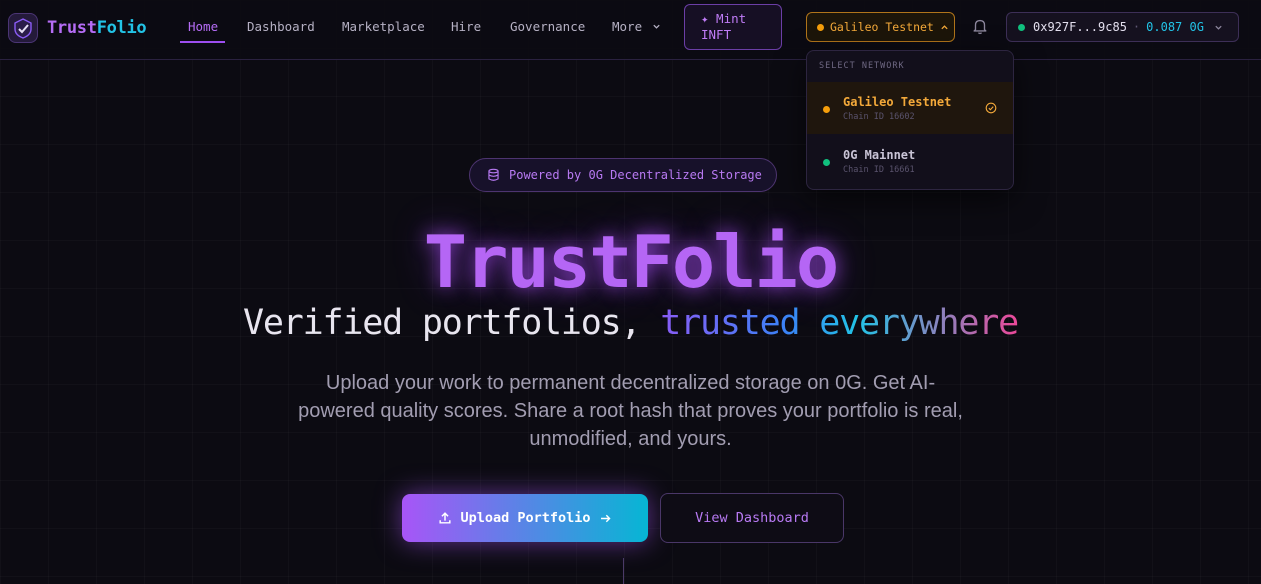 Image resolution: width=1261 pixels, height=584 pixels. What do you see at coordinates (623, 571) in the screenshot?
I see `scroll-indicator-line` at bounding box center [623, 571].